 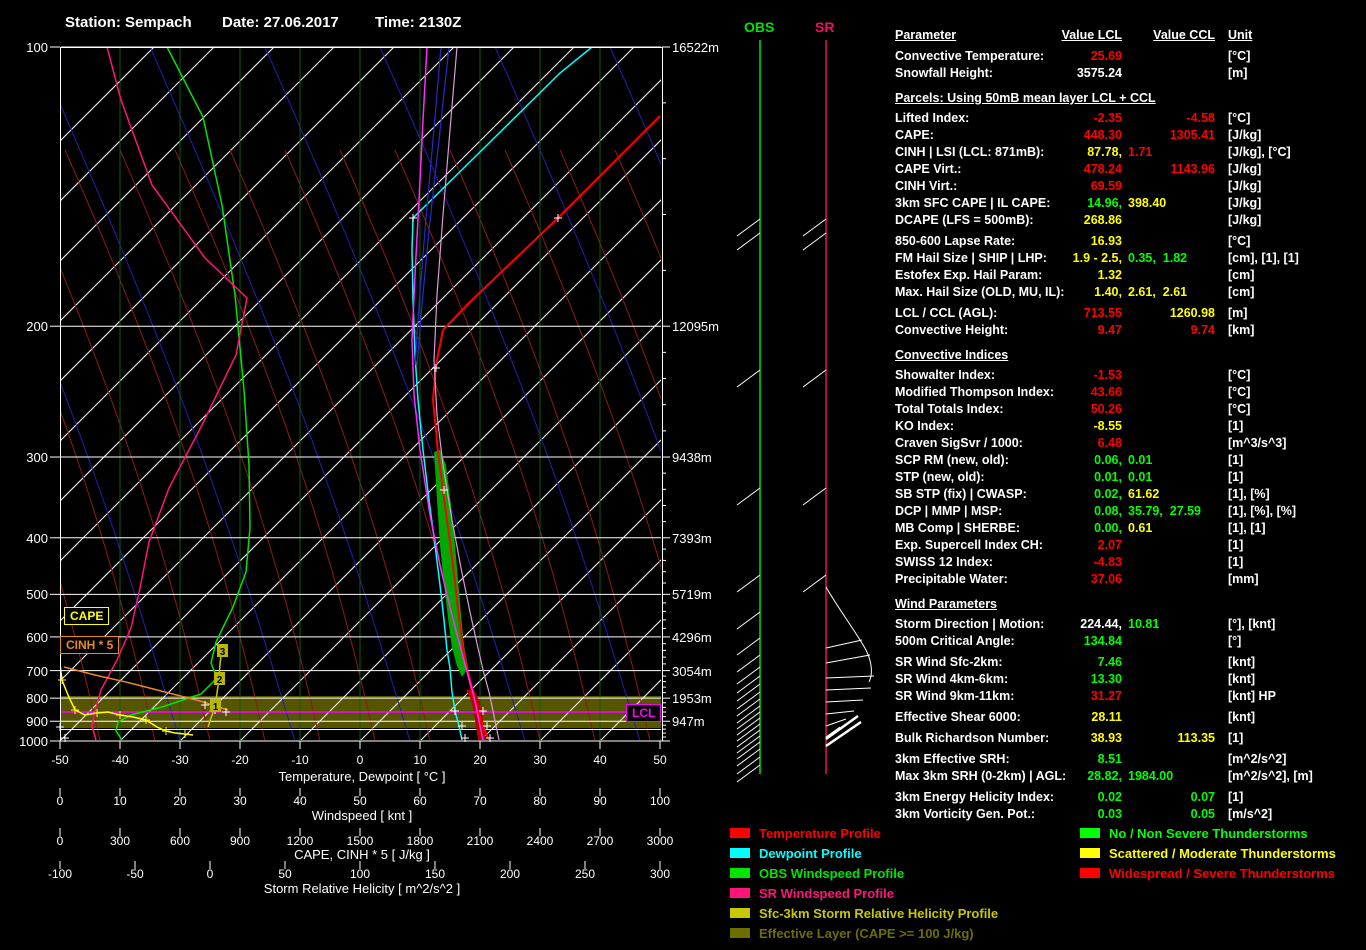 I want to click on pressure-axis-label: 500, so click(x=37, y=595).